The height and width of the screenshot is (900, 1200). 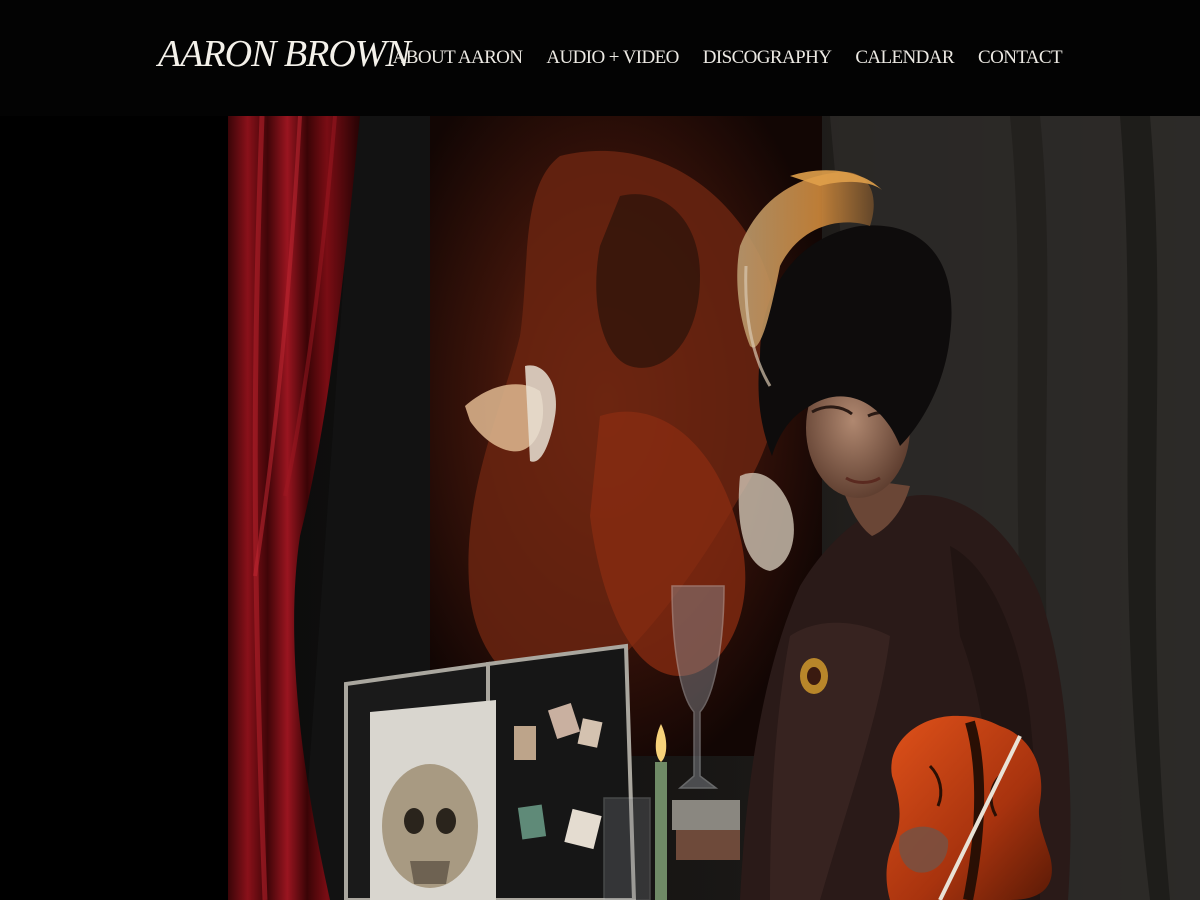 I want to click on site-logo: AARON BROWN, so click(x=284, y=54).